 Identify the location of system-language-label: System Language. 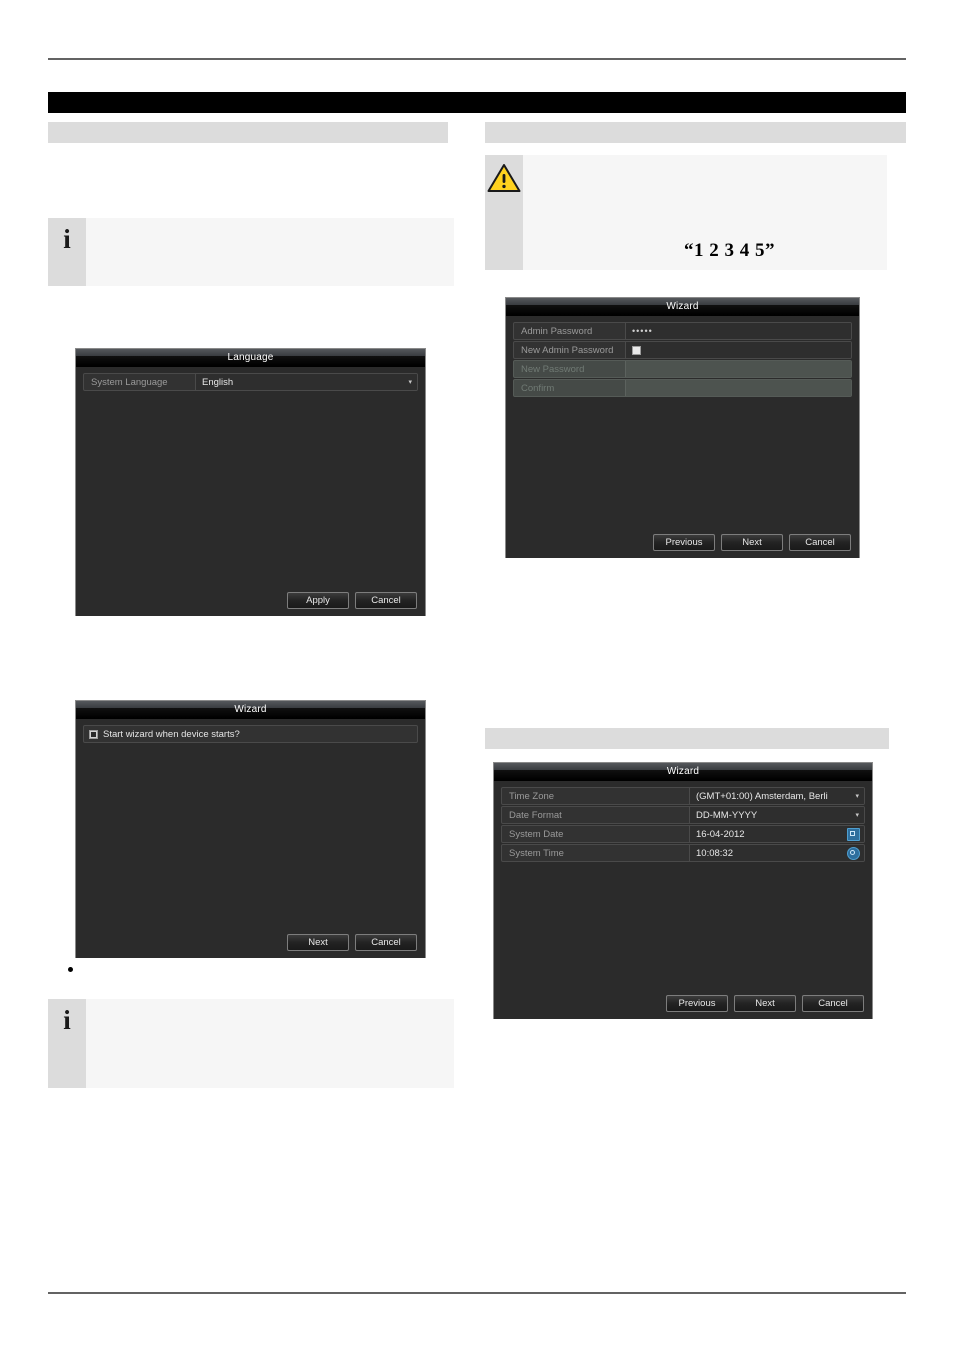
(129, 382).